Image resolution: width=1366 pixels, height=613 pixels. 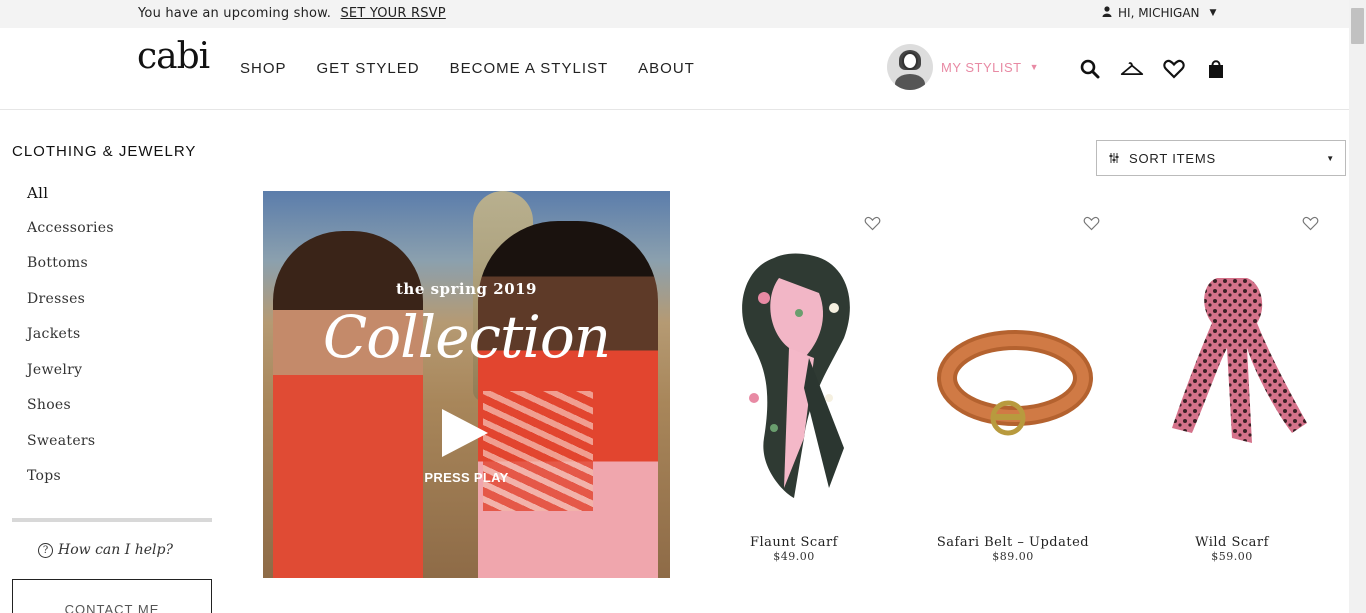 I want to click on category-bottoms: Bottoms, so click(x=70, y=273).